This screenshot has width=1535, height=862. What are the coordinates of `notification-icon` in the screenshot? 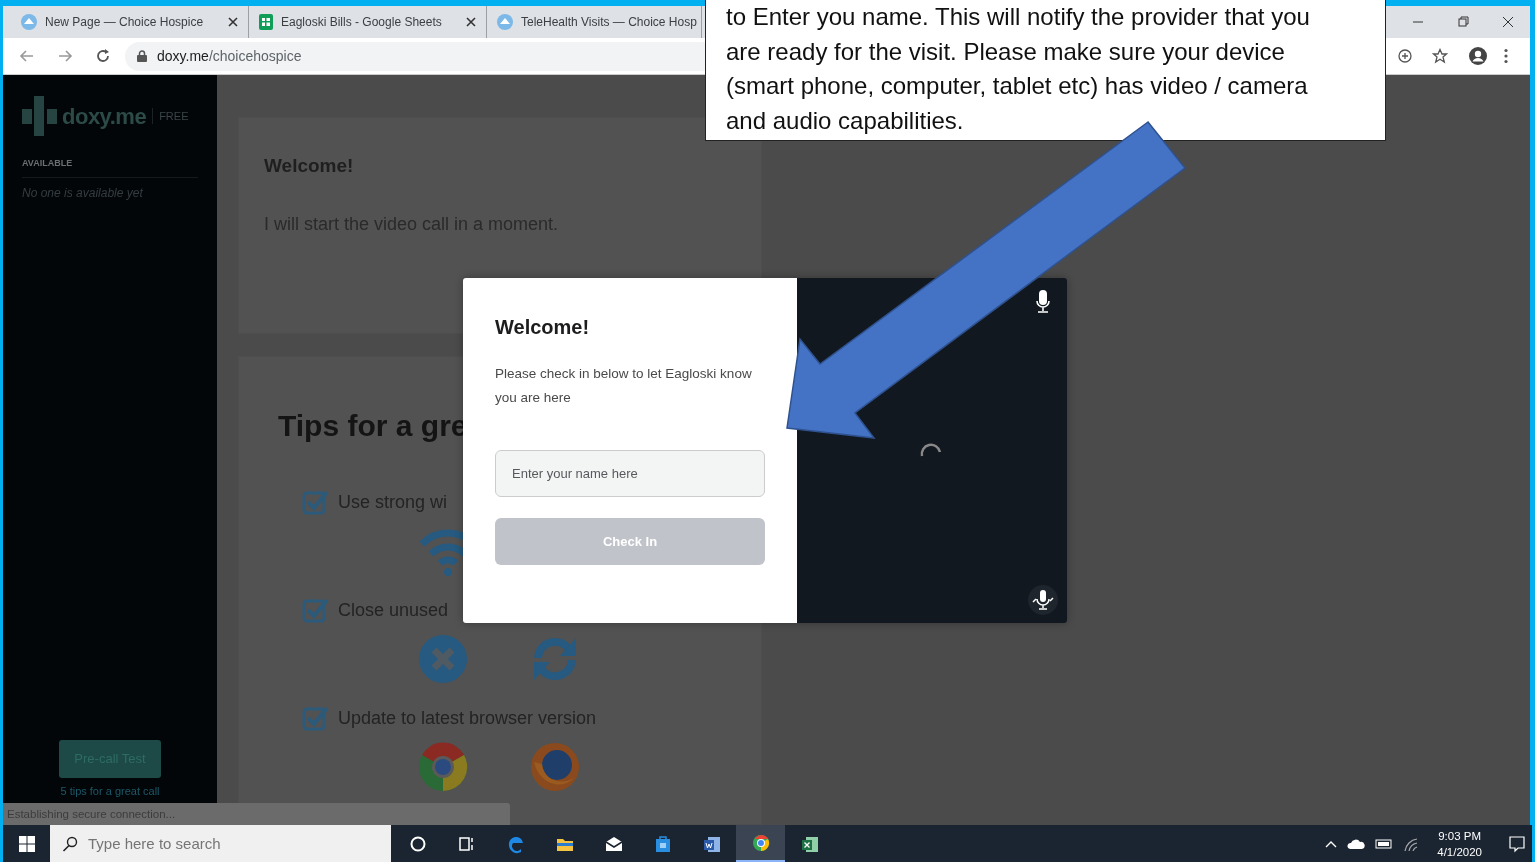 It's located at (1517, 843).